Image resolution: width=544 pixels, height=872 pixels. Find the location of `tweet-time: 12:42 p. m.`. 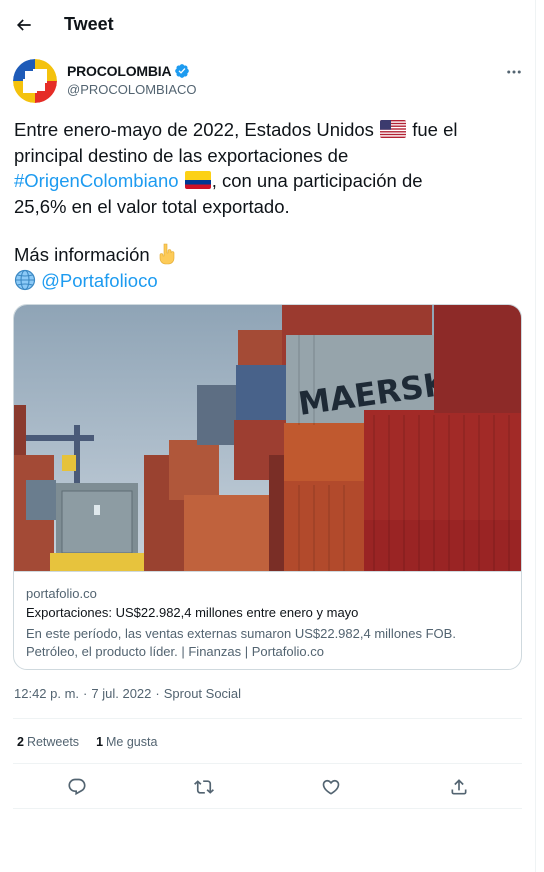

tweet-time: 12:42 p. m. is located at coordinates (46, 693).